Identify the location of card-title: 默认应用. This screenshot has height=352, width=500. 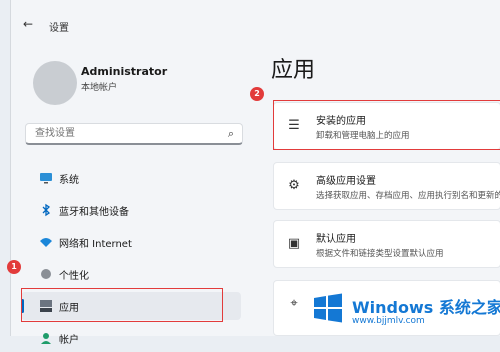
(336, 239).